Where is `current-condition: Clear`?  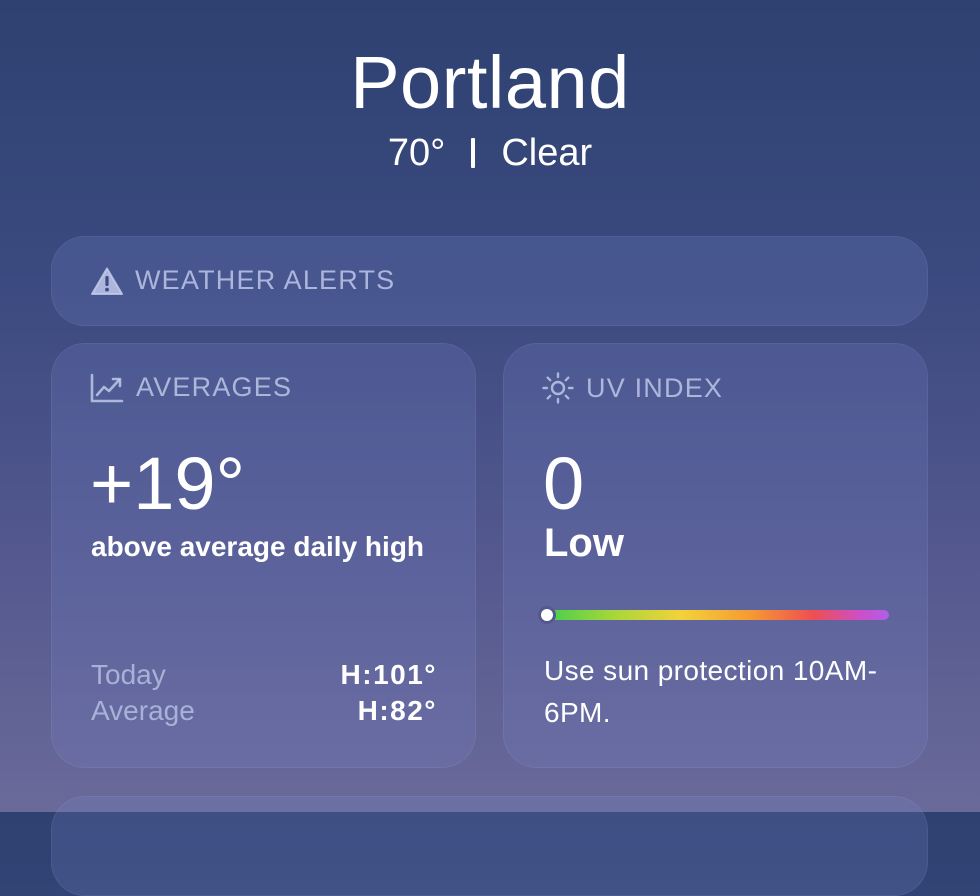 current-condition: Clear is located at coordinates (547, 153).